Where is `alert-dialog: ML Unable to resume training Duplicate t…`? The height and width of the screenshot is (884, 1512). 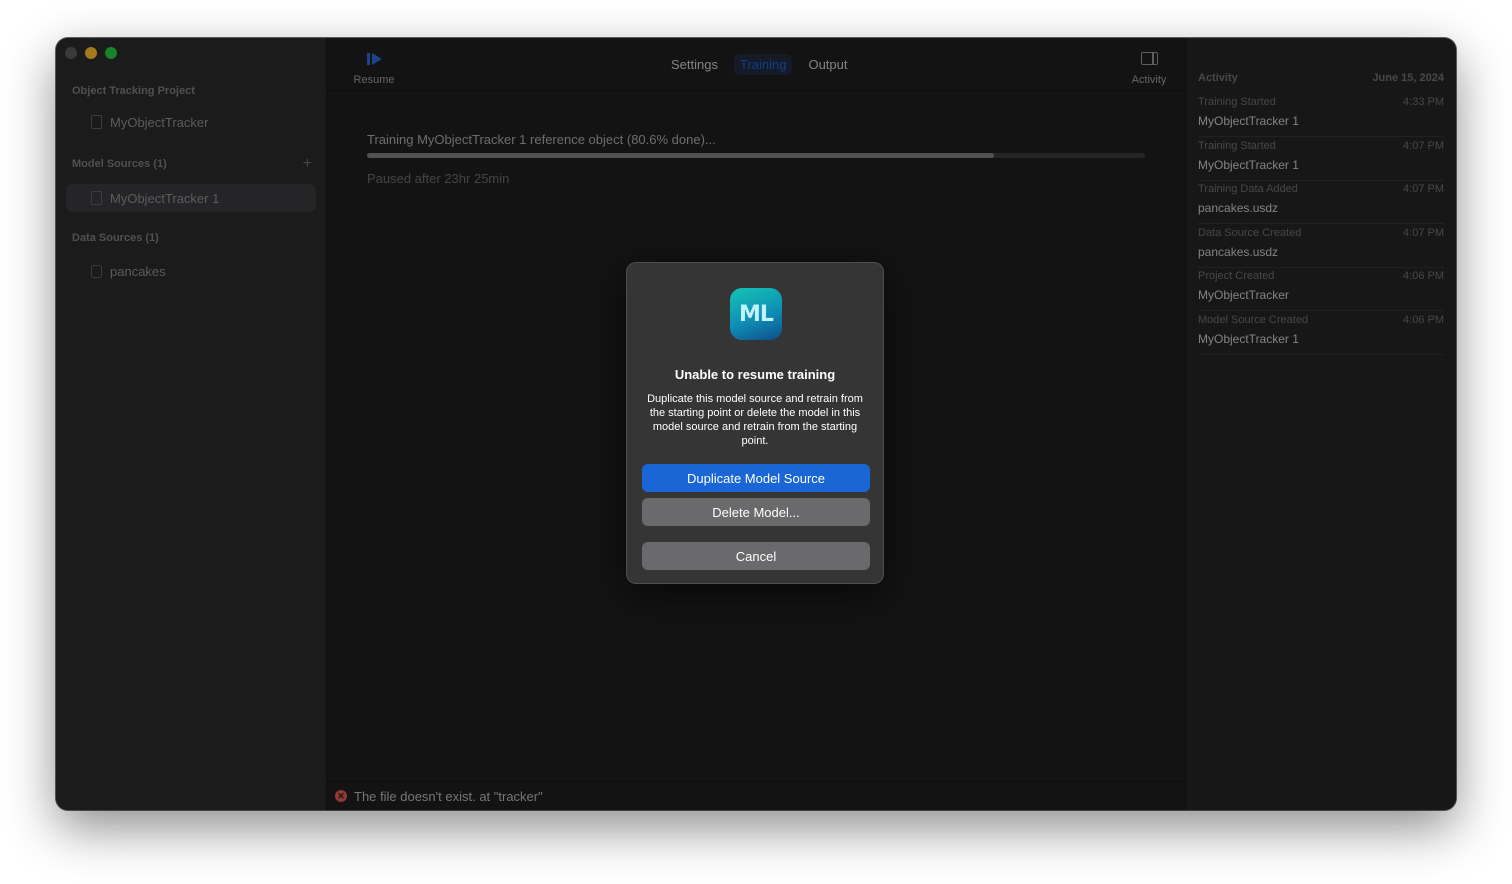
alert-dialog: ML Unable to resume training Duplicate t… is located at coordinates (755, 423).